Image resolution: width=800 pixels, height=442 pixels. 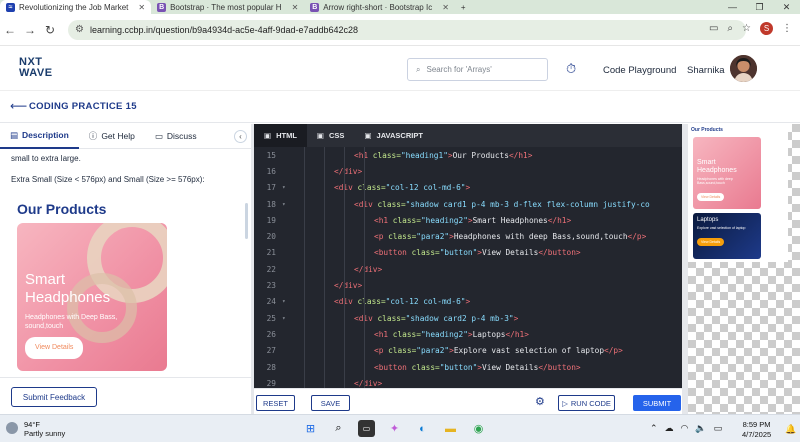 What do you see at coordinates (517, 334) in the screenshot?
I see `code-token: </h1>` at bounding box center [517, 334].